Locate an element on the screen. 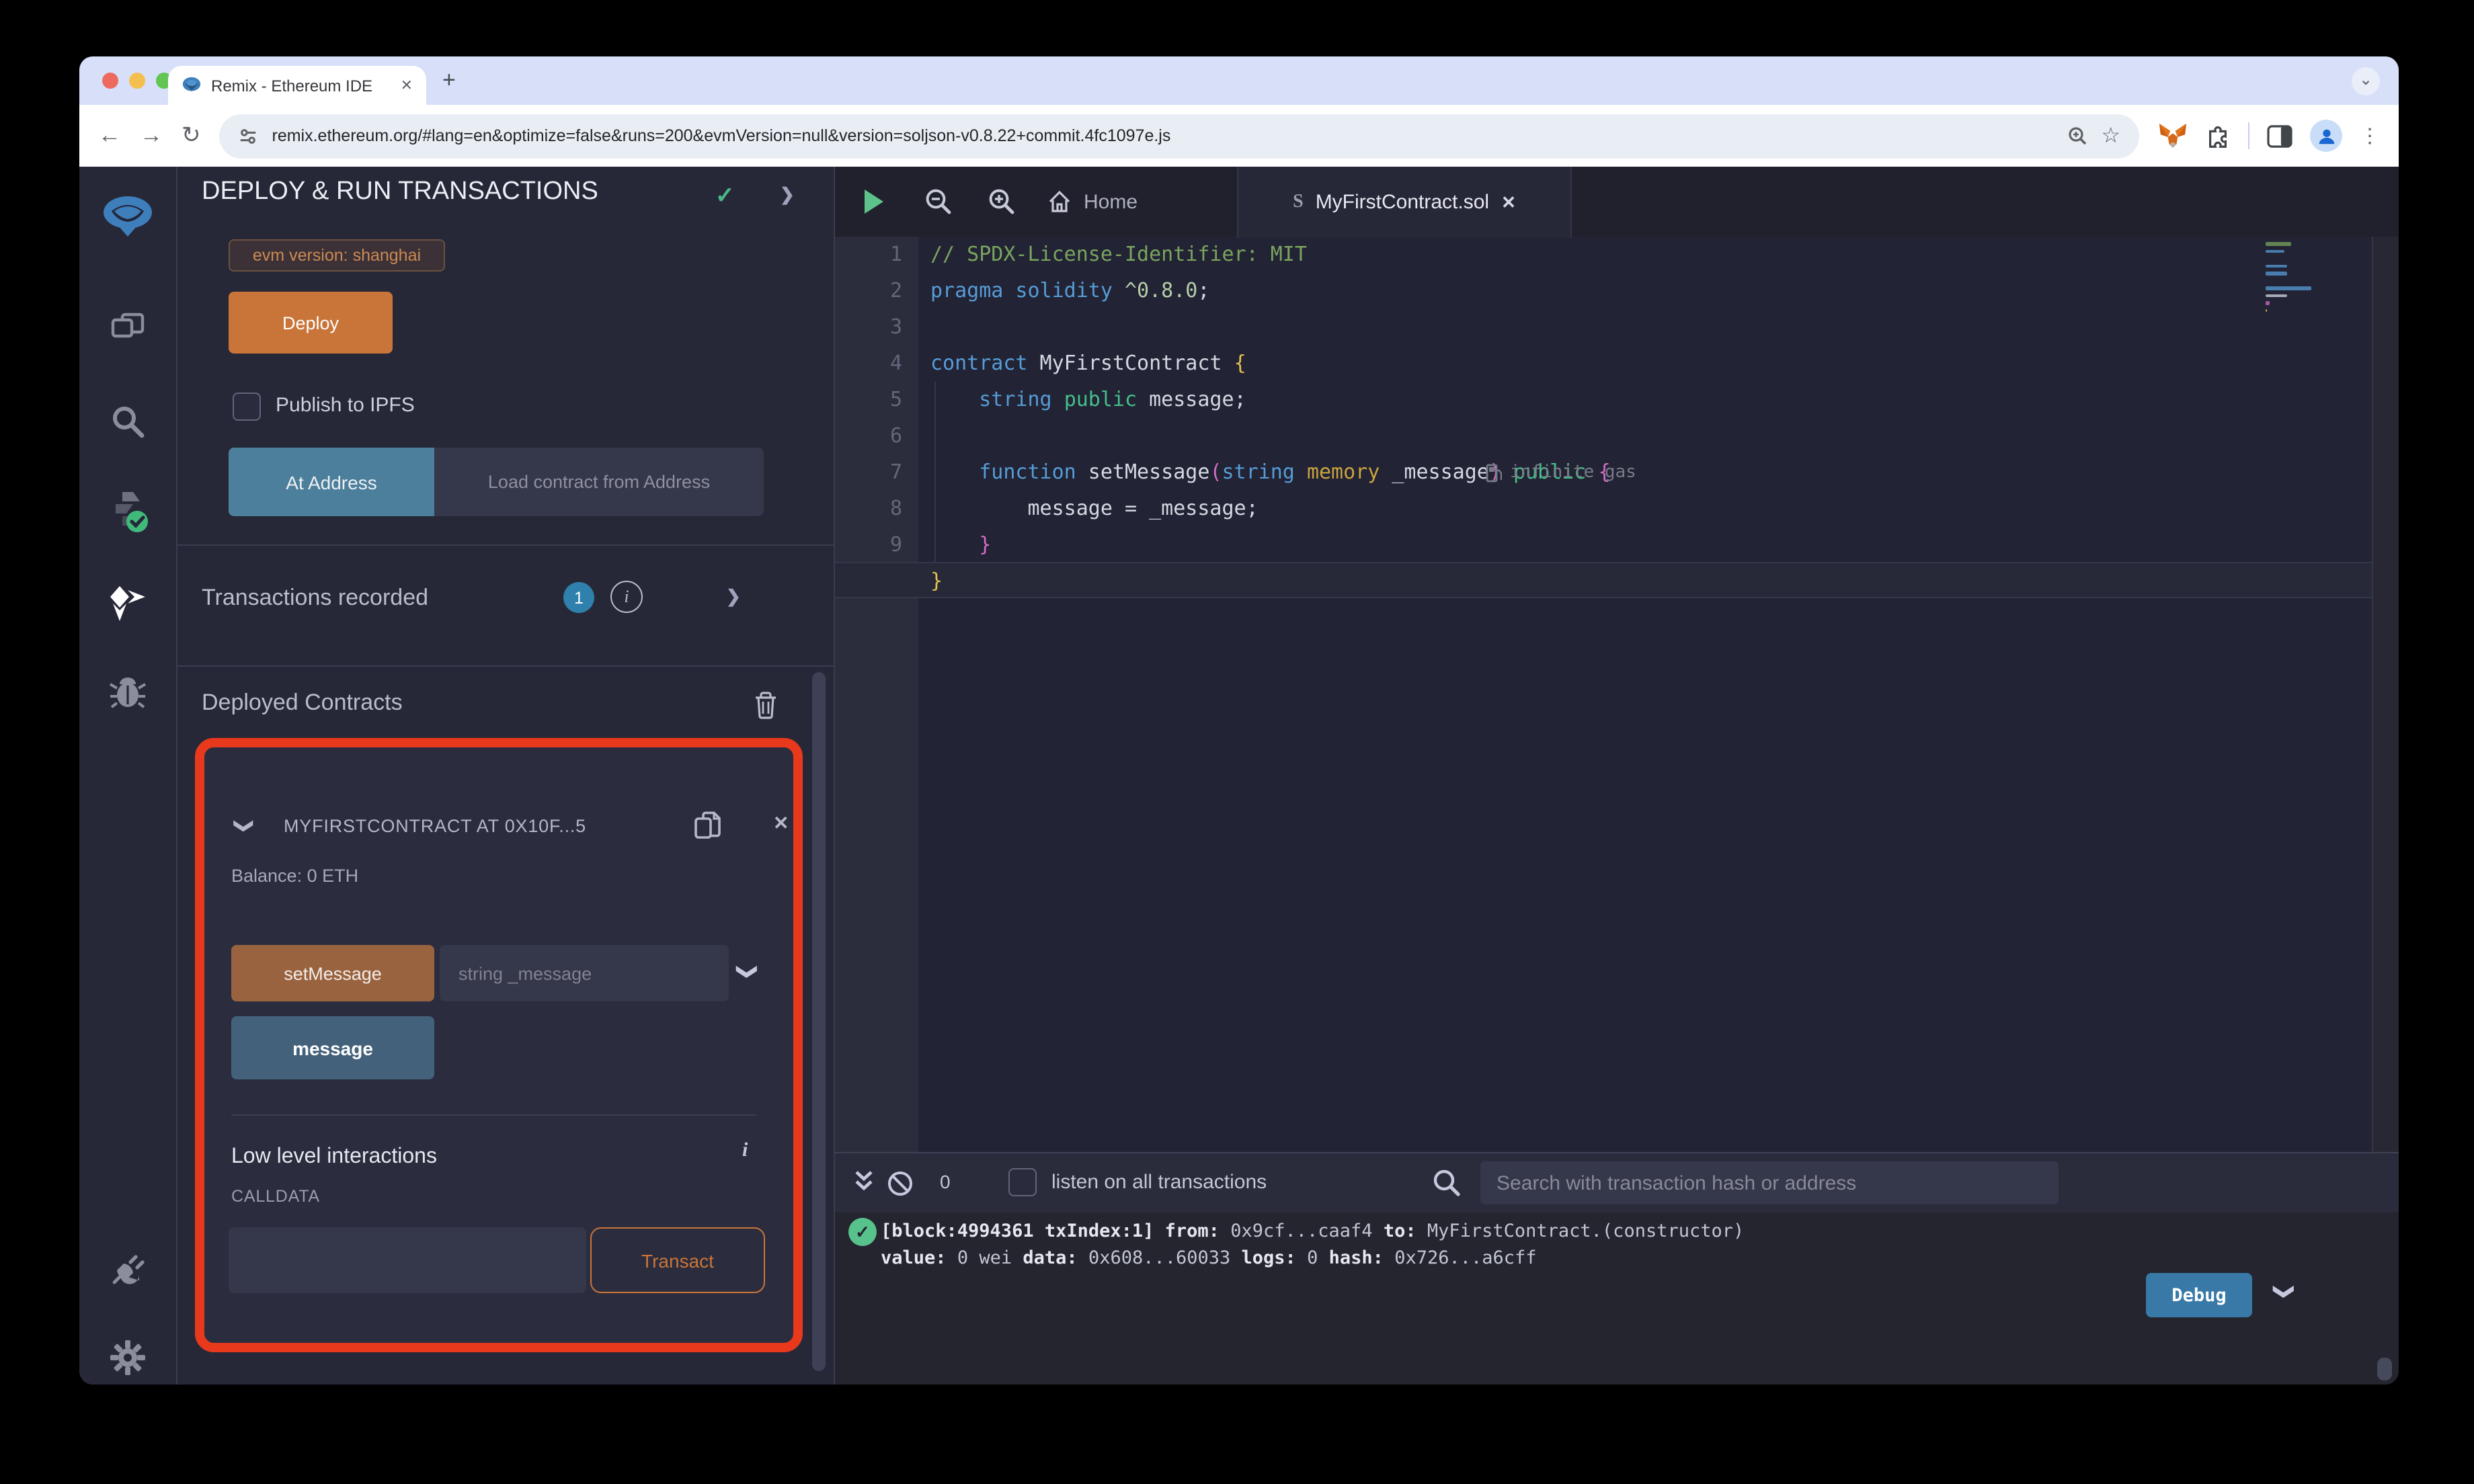  at-address-button: At Address is located at coordinates (331, 482).